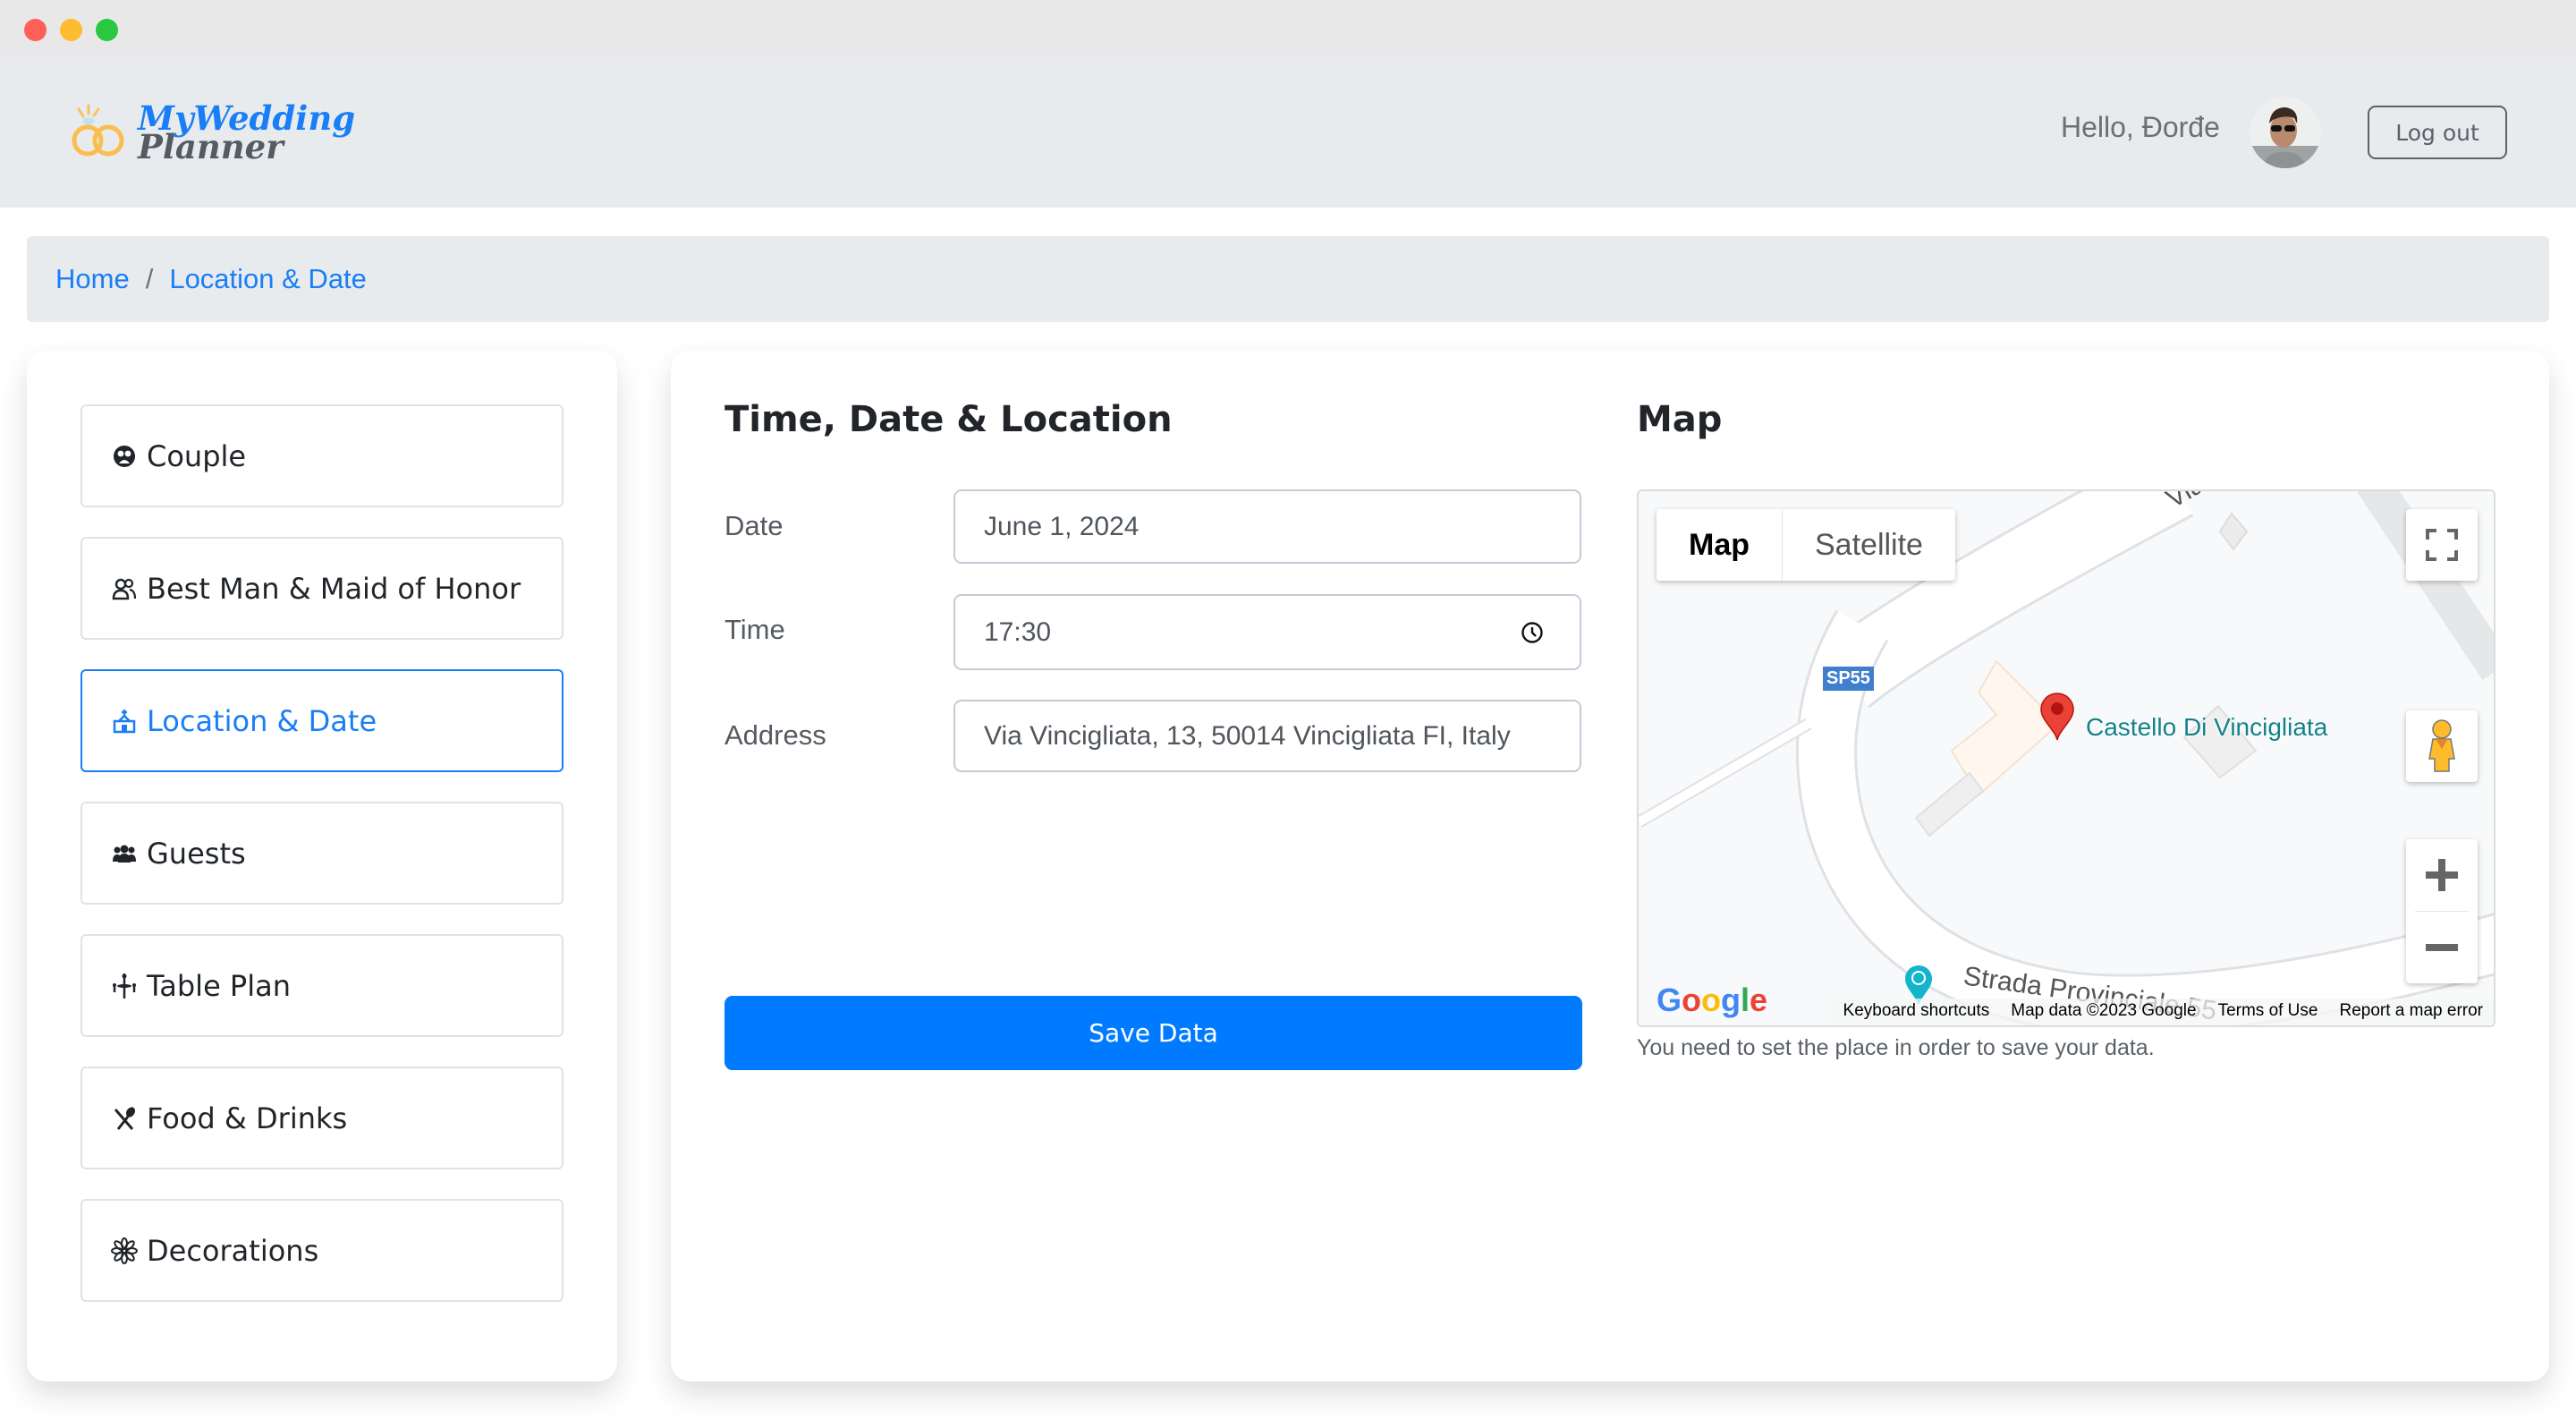  Describe the element at coordinates (2437, 132) in the screenshot. I see `logout-button: Log out` at that location.